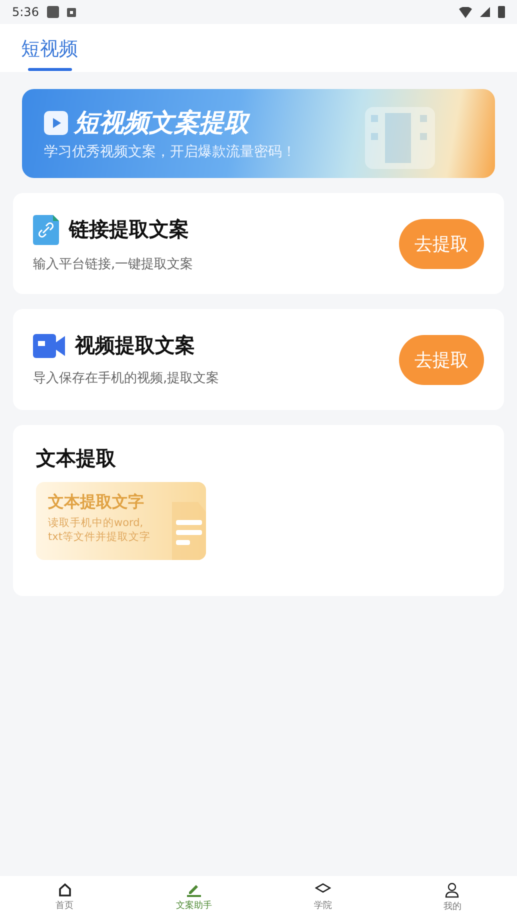 This screenshot has height=919, width=517. What do you see at coordinates (452, 890) in the screenshot?
I see `user-icon` at bounding box center [452, 890].